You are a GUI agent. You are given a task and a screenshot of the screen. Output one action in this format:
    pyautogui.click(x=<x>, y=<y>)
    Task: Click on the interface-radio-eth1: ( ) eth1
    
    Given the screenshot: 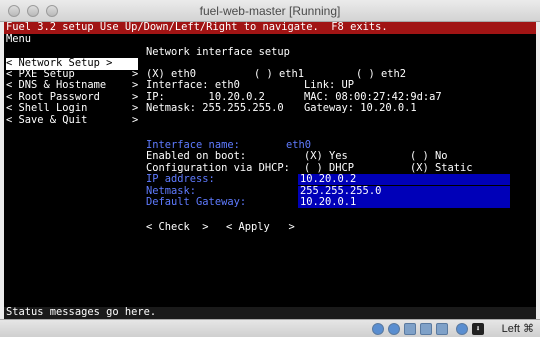 What is the action you would take?
    pyautogui.click(x=279, y=74)
    